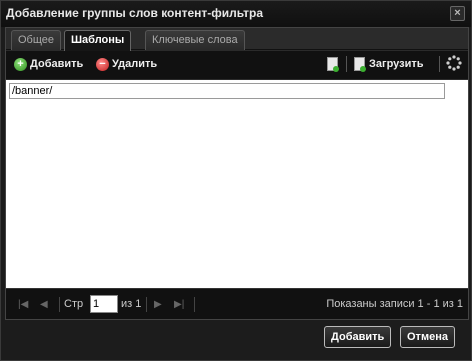  What do you see at coordinates (358, 337) in the screenshot?
I see `submit-add-button: Добавить` at bounding box center [358, 337].